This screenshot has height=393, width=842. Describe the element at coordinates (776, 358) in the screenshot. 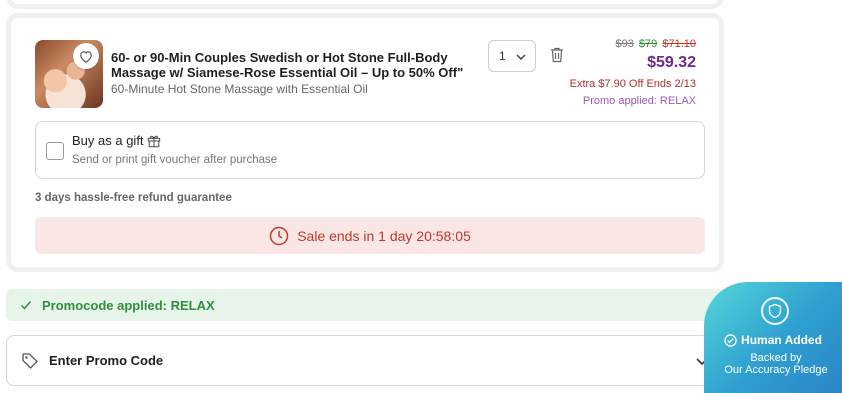

I see `pledge-sub-line1: Backed by` at that location.